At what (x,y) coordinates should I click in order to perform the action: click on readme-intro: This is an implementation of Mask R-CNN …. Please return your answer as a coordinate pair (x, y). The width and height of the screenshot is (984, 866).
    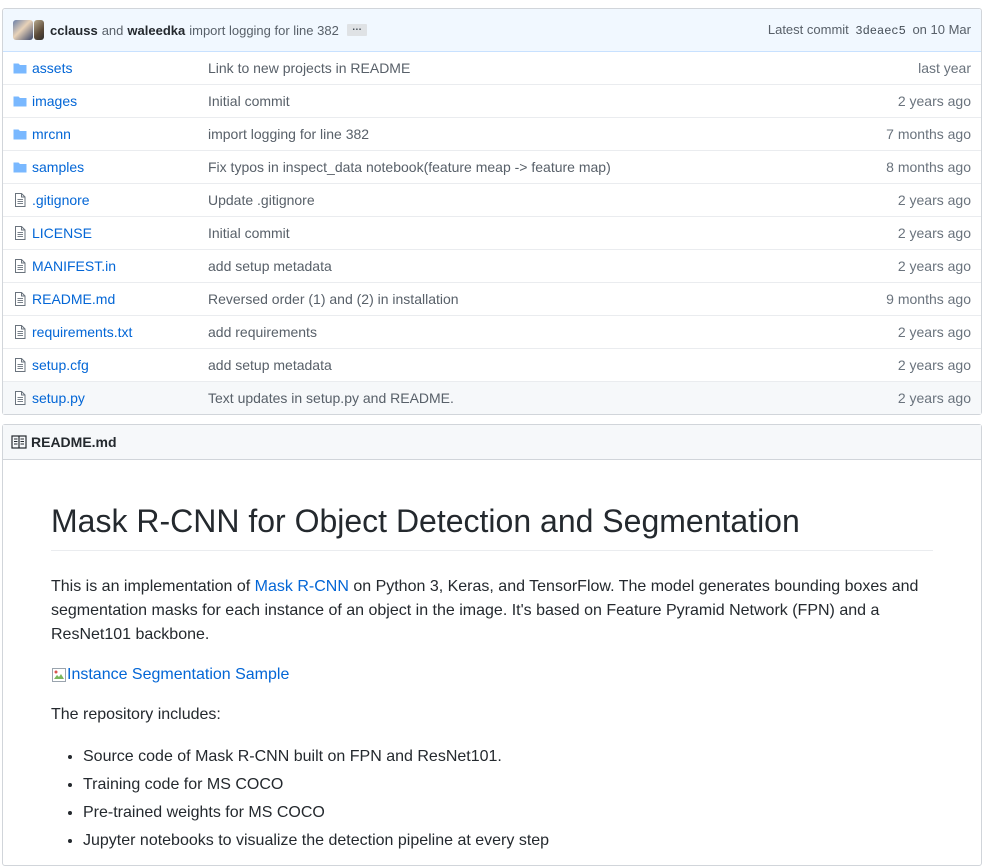
    Looking at the image, I should click on (492, 611).